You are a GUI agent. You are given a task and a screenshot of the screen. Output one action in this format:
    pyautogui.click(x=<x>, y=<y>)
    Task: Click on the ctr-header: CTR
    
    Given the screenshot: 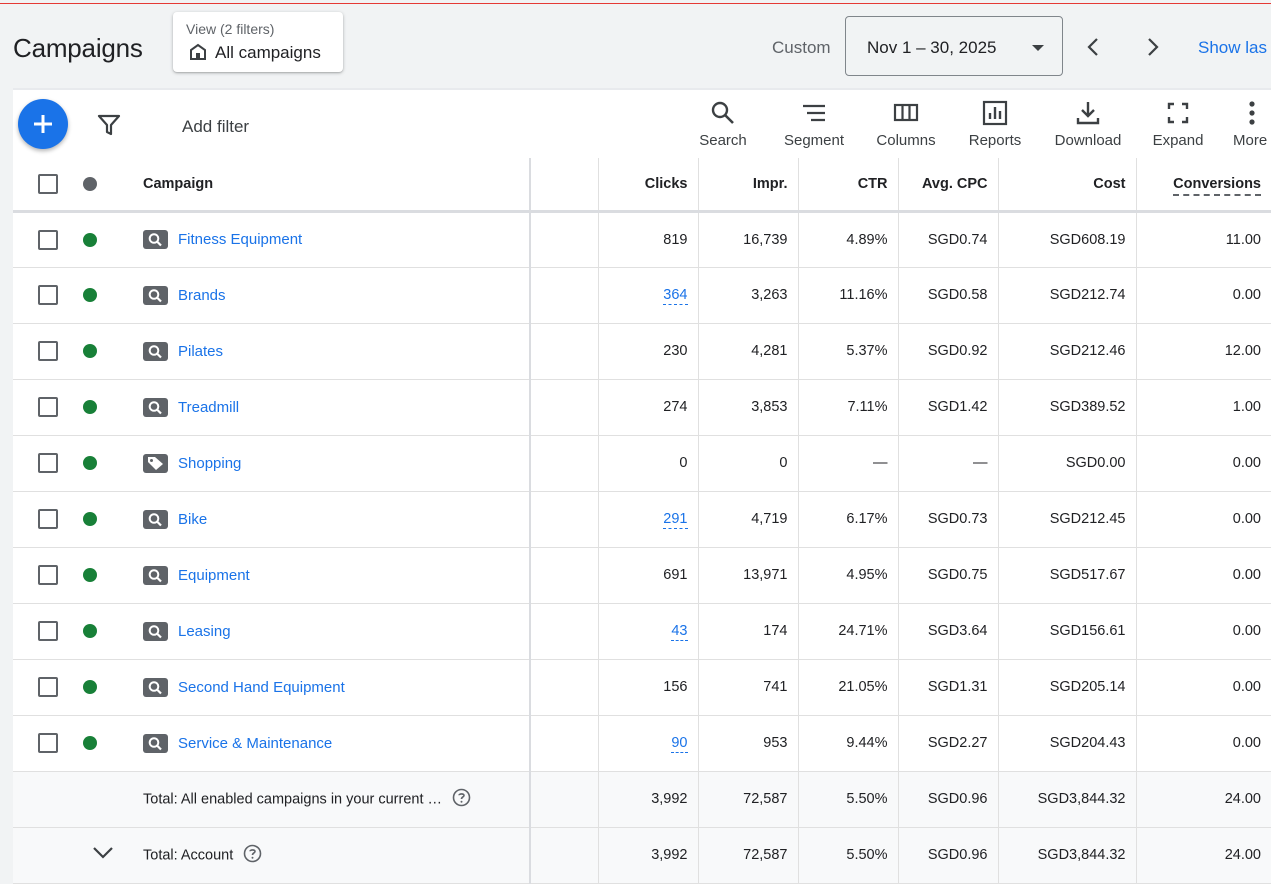 What is the action you would take?
    pyautogui.click(x=847, y=185)
    